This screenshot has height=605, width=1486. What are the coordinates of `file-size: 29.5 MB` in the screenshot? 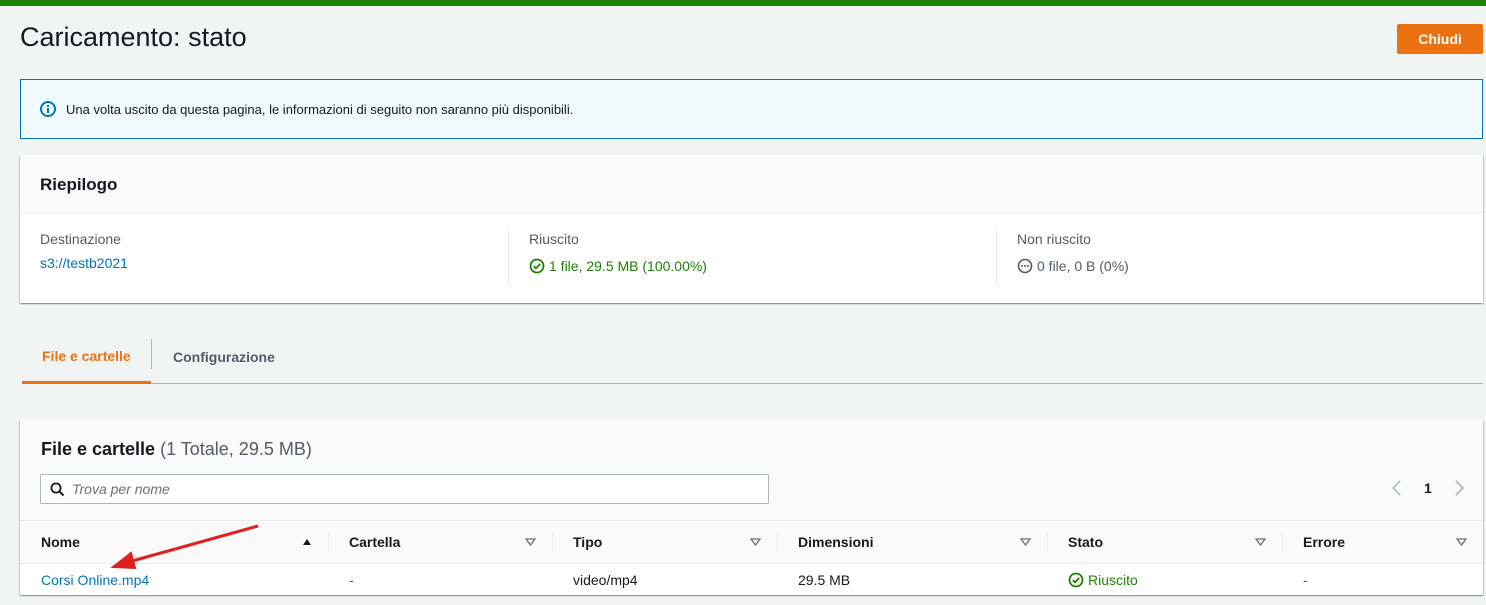 It's located at (824, 579).